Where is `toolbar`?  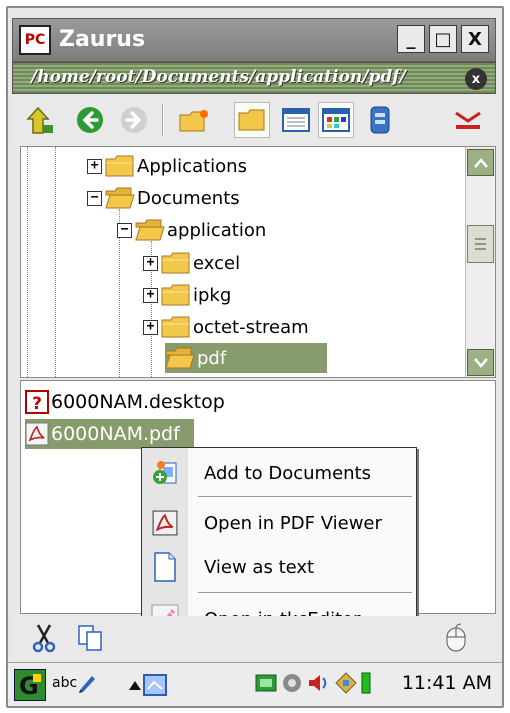
toolbar is located at coordinates (254, 120).